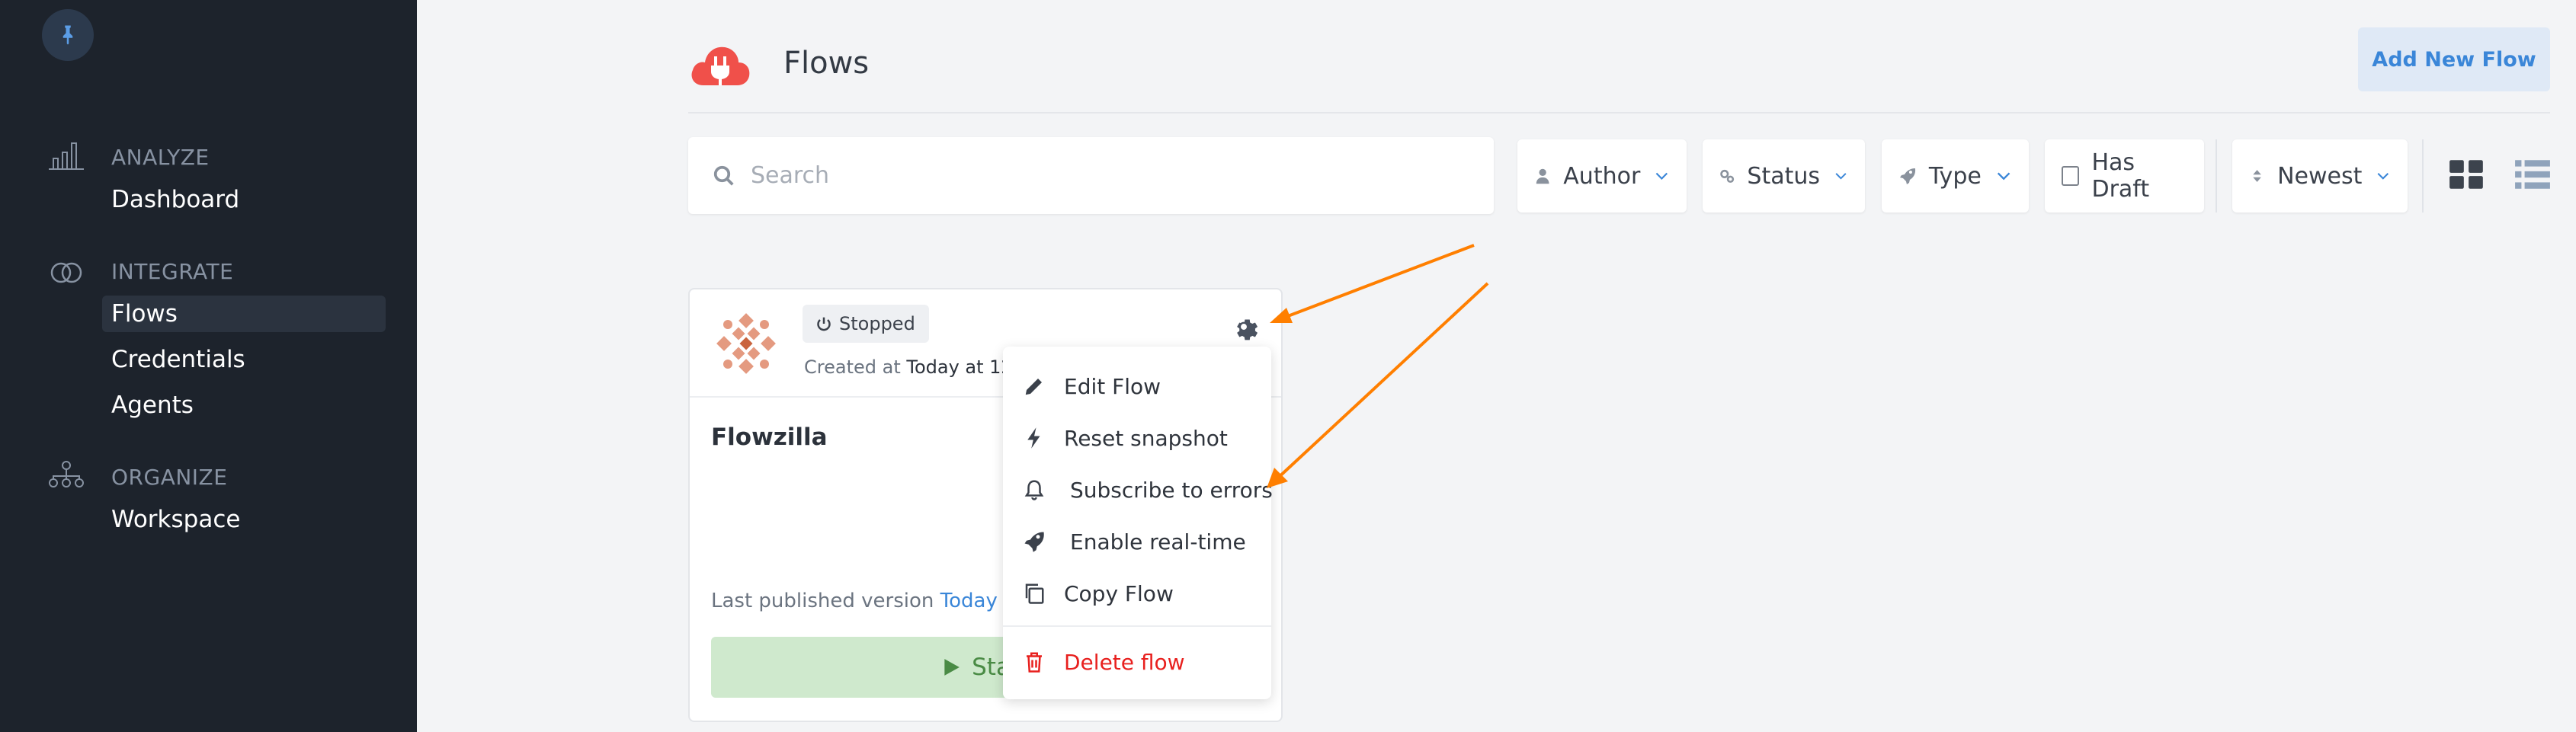 This screenshot has height=732, width=2576. I want to click on play-icon, so click(952, 667).